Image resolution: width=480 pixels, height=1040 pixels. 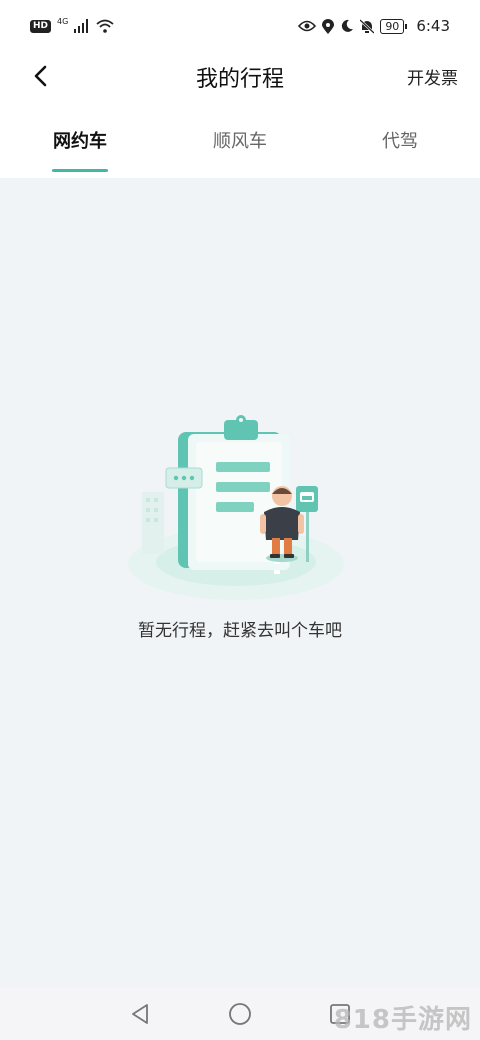 I want to click on tab-ride-hailing: 网约车, so click(x=80, y=140).